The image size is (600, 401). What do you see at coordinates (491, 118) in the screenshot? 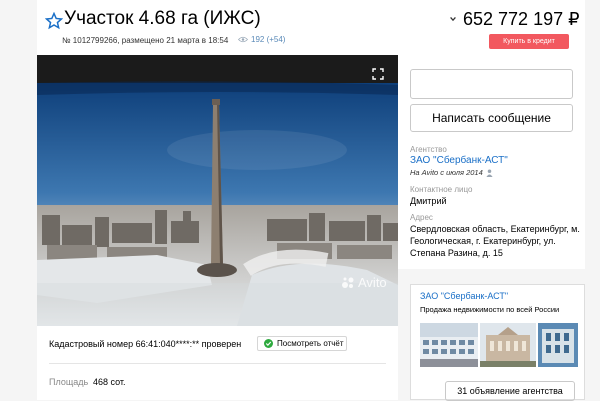
I see `write-message-button: Написать сообщение` at bounding box center [491, 118].